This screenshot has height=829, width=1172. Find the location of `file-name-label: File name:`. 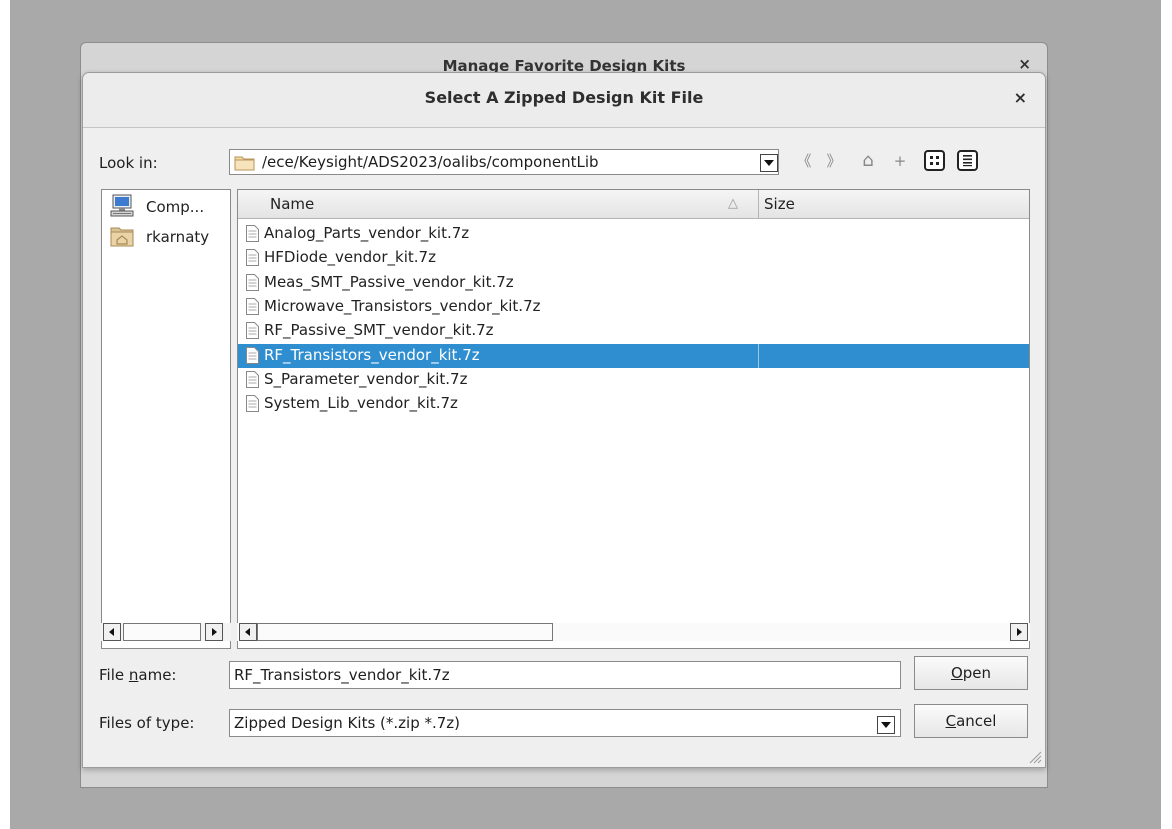

file-name-label: File name: is located at coordinates (138, 675).